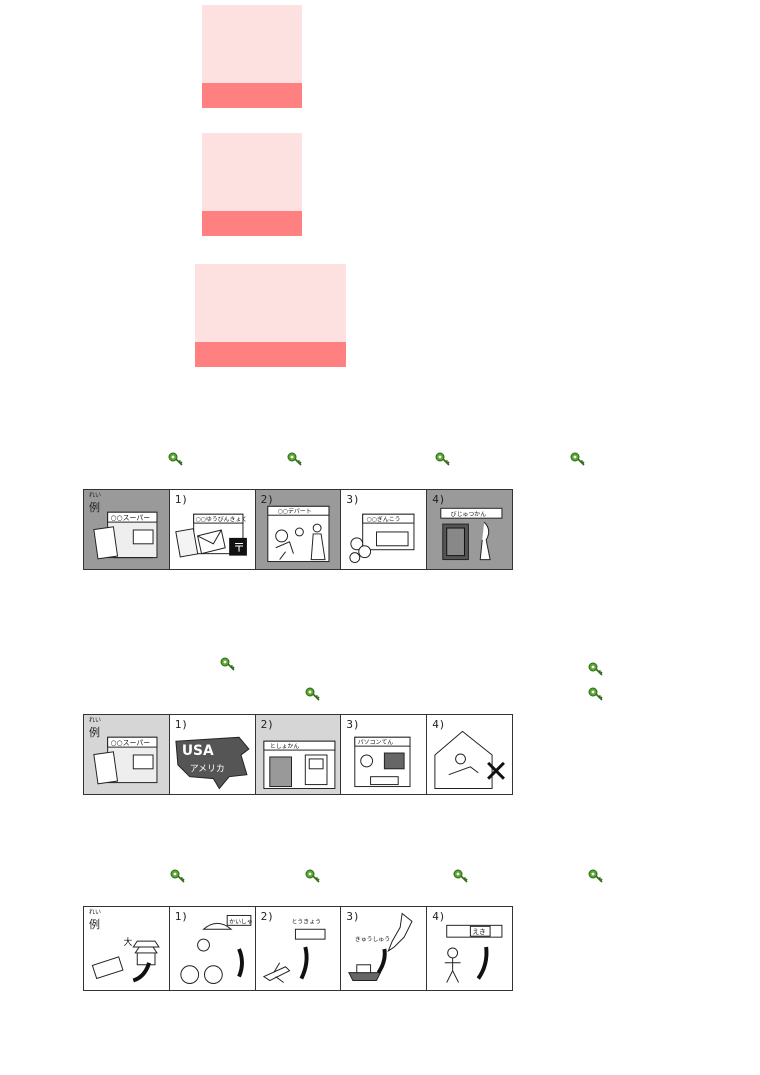  I want to click on svg-text: きゅうしゅう, so click(372, 939).